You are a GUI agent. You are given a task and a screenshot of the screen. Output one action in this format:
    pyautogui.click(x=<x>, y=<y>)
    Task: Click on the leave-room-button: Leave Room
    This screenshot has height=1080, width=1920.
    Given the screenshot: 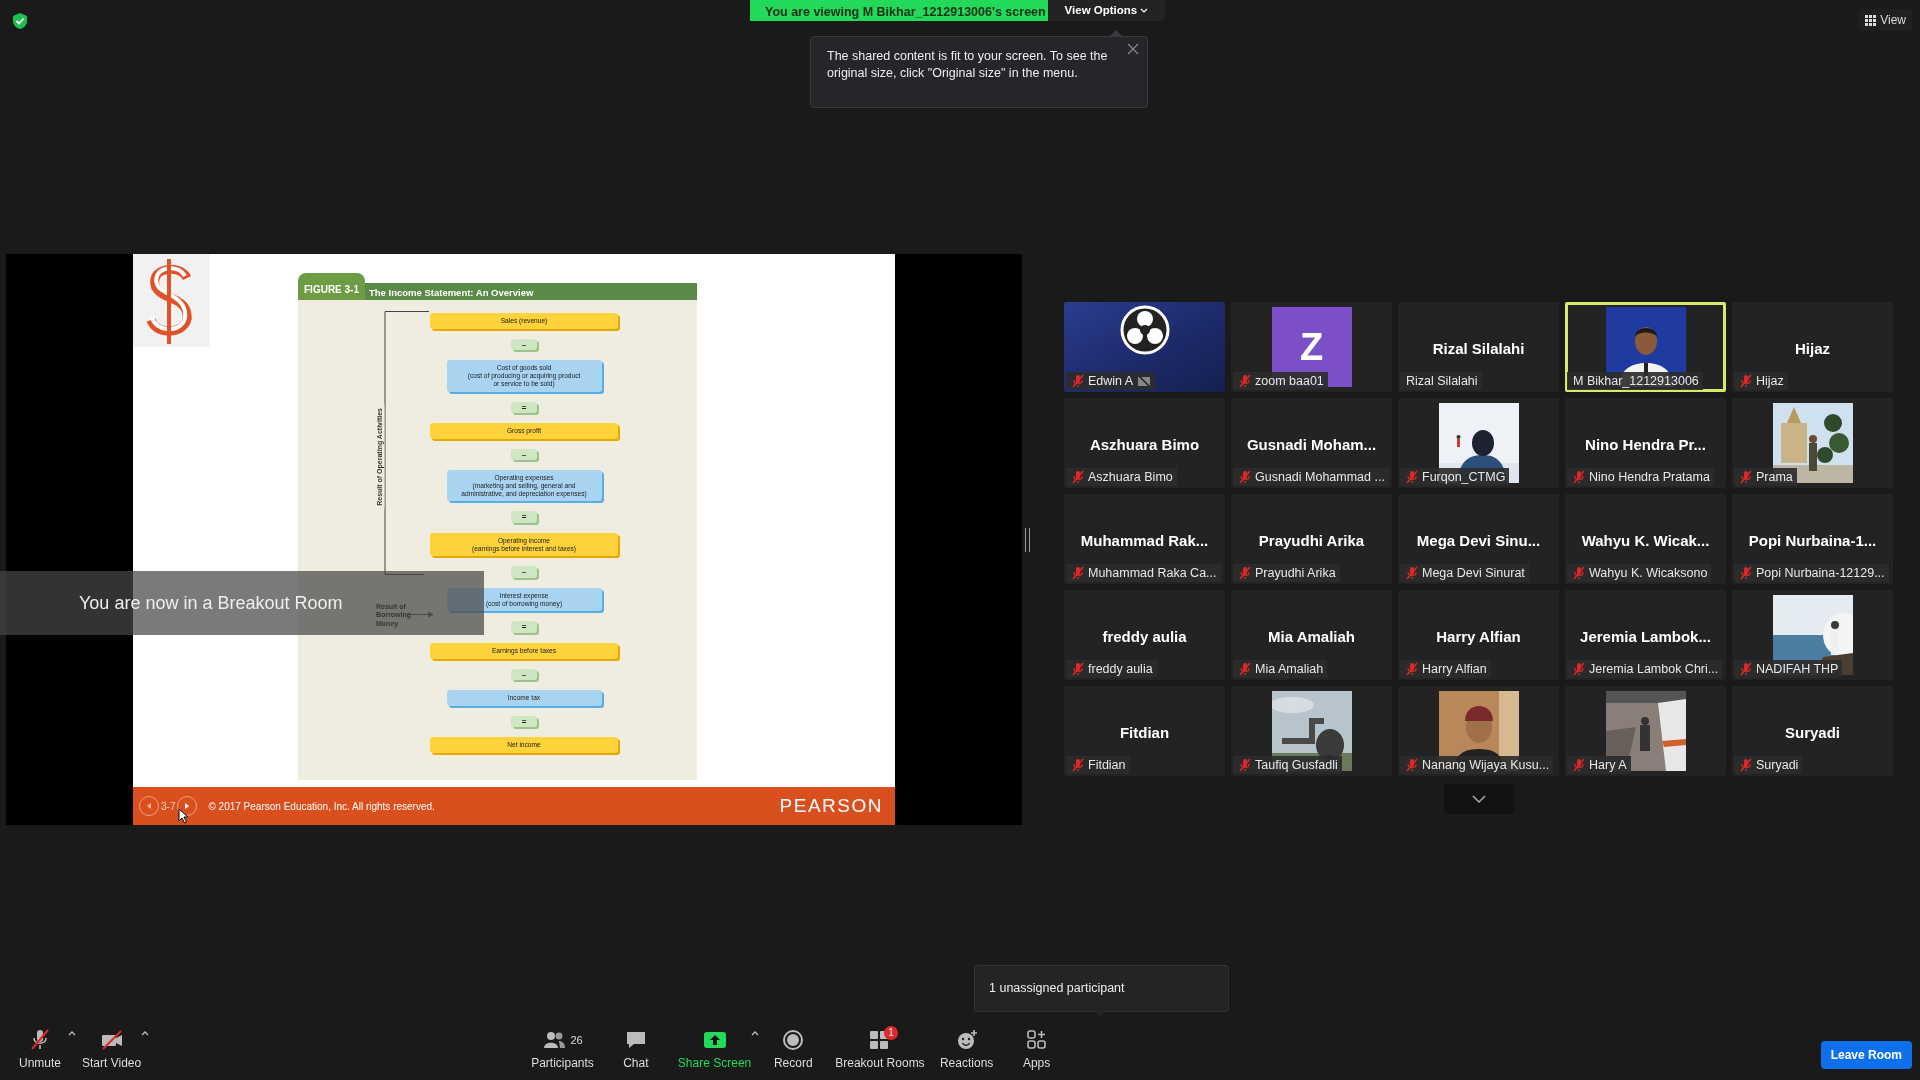 What is the action you would take?
    pyautogui.click(x=1866, y=1055)
    